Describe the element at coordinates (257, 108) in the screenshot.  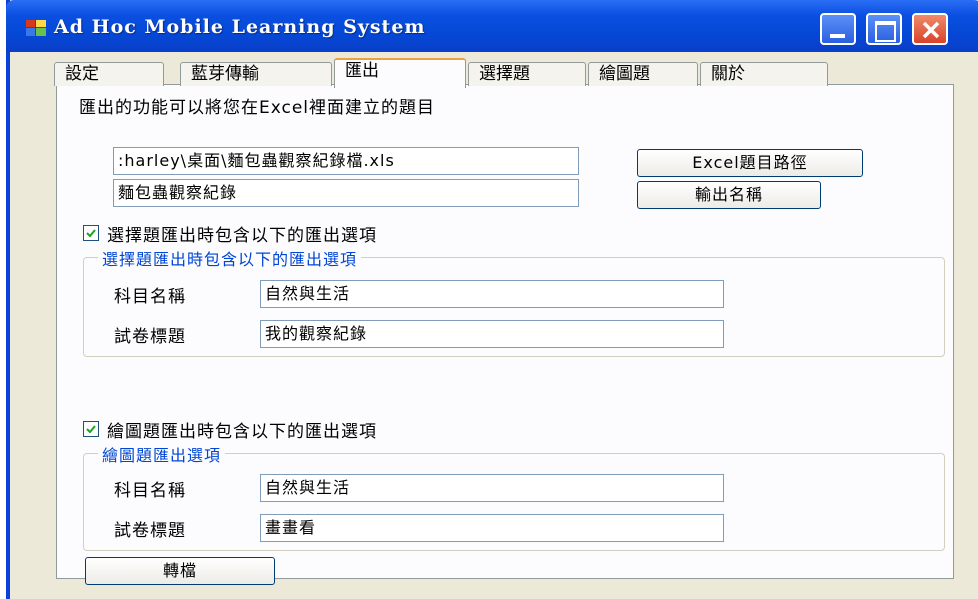
I see `export-description: 匯出的功能可以將您在Excel裡面建立的題目` at that location.